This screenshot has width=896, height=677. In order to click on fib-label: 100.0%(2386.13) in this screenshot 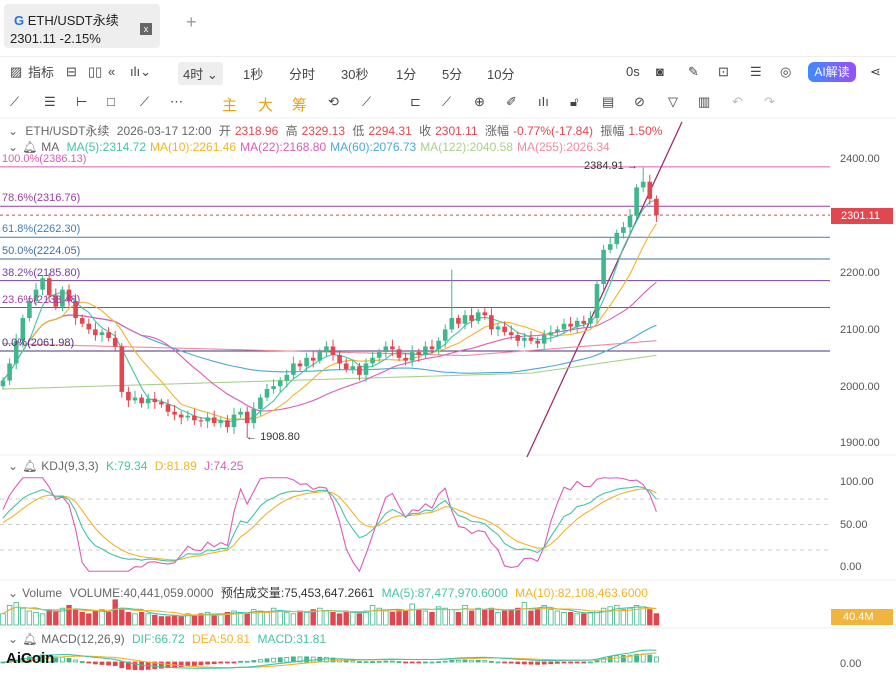, I will do `click(44, 158)`.